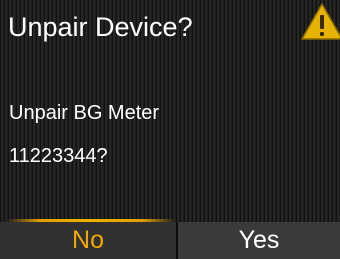  What do you see at coordinates (84, 113) in the screenshot?
I see `message-line-device: Unpair BG Meter` at bounding box center [84, 113].